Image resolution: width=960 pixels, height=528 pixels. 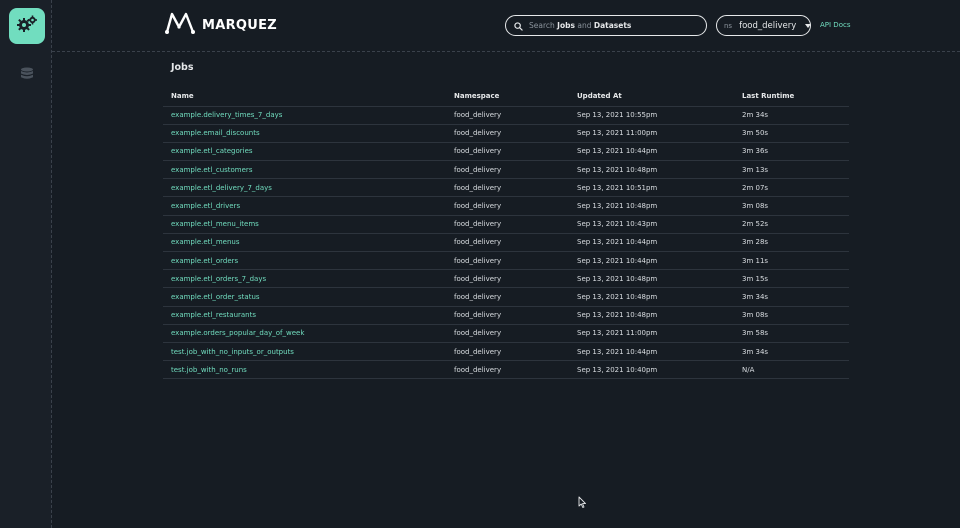 What do you see at coordinates (304, 152) in the screenshot?
I see `job-name-link: example.etl_categories` at bounding box center [304, 152].